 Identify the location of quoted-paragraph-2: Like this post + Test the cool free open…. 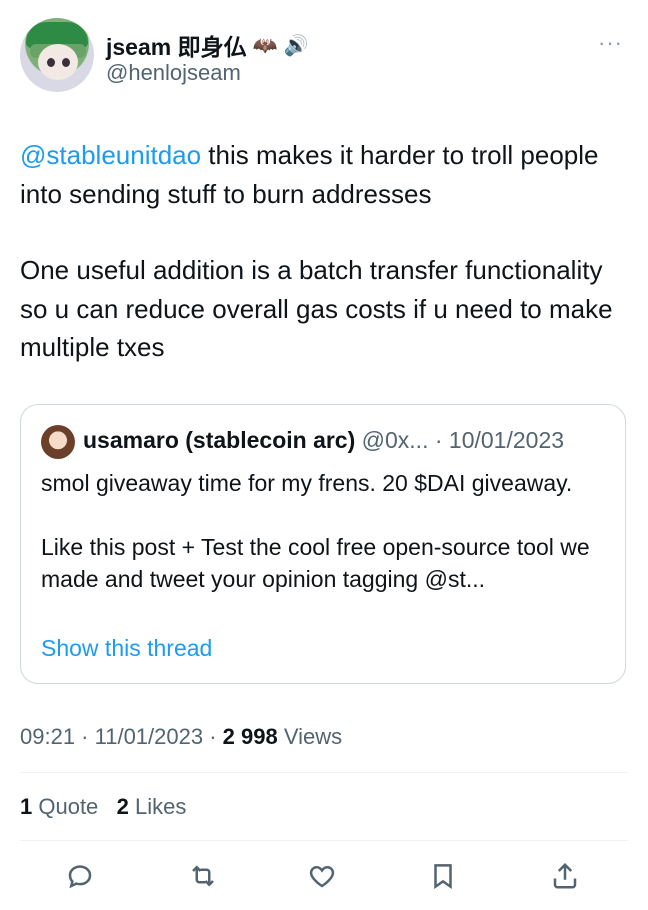
(315, 563).